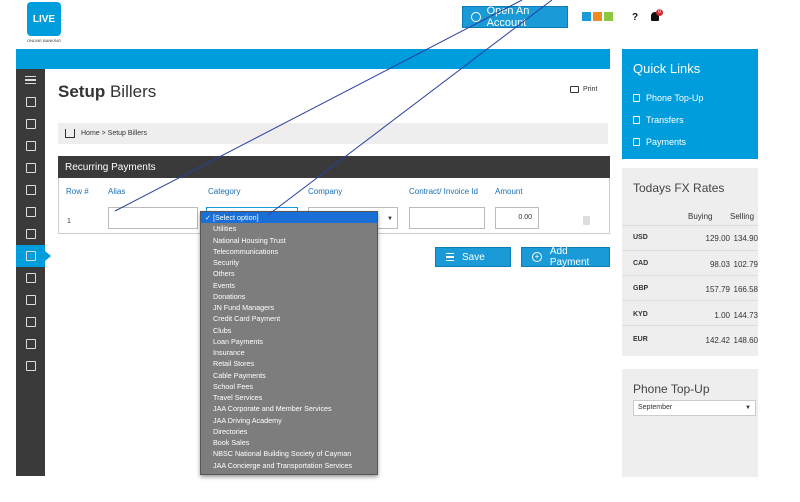  I want to click on dropdown-option: Utilities, so click(289, 228).